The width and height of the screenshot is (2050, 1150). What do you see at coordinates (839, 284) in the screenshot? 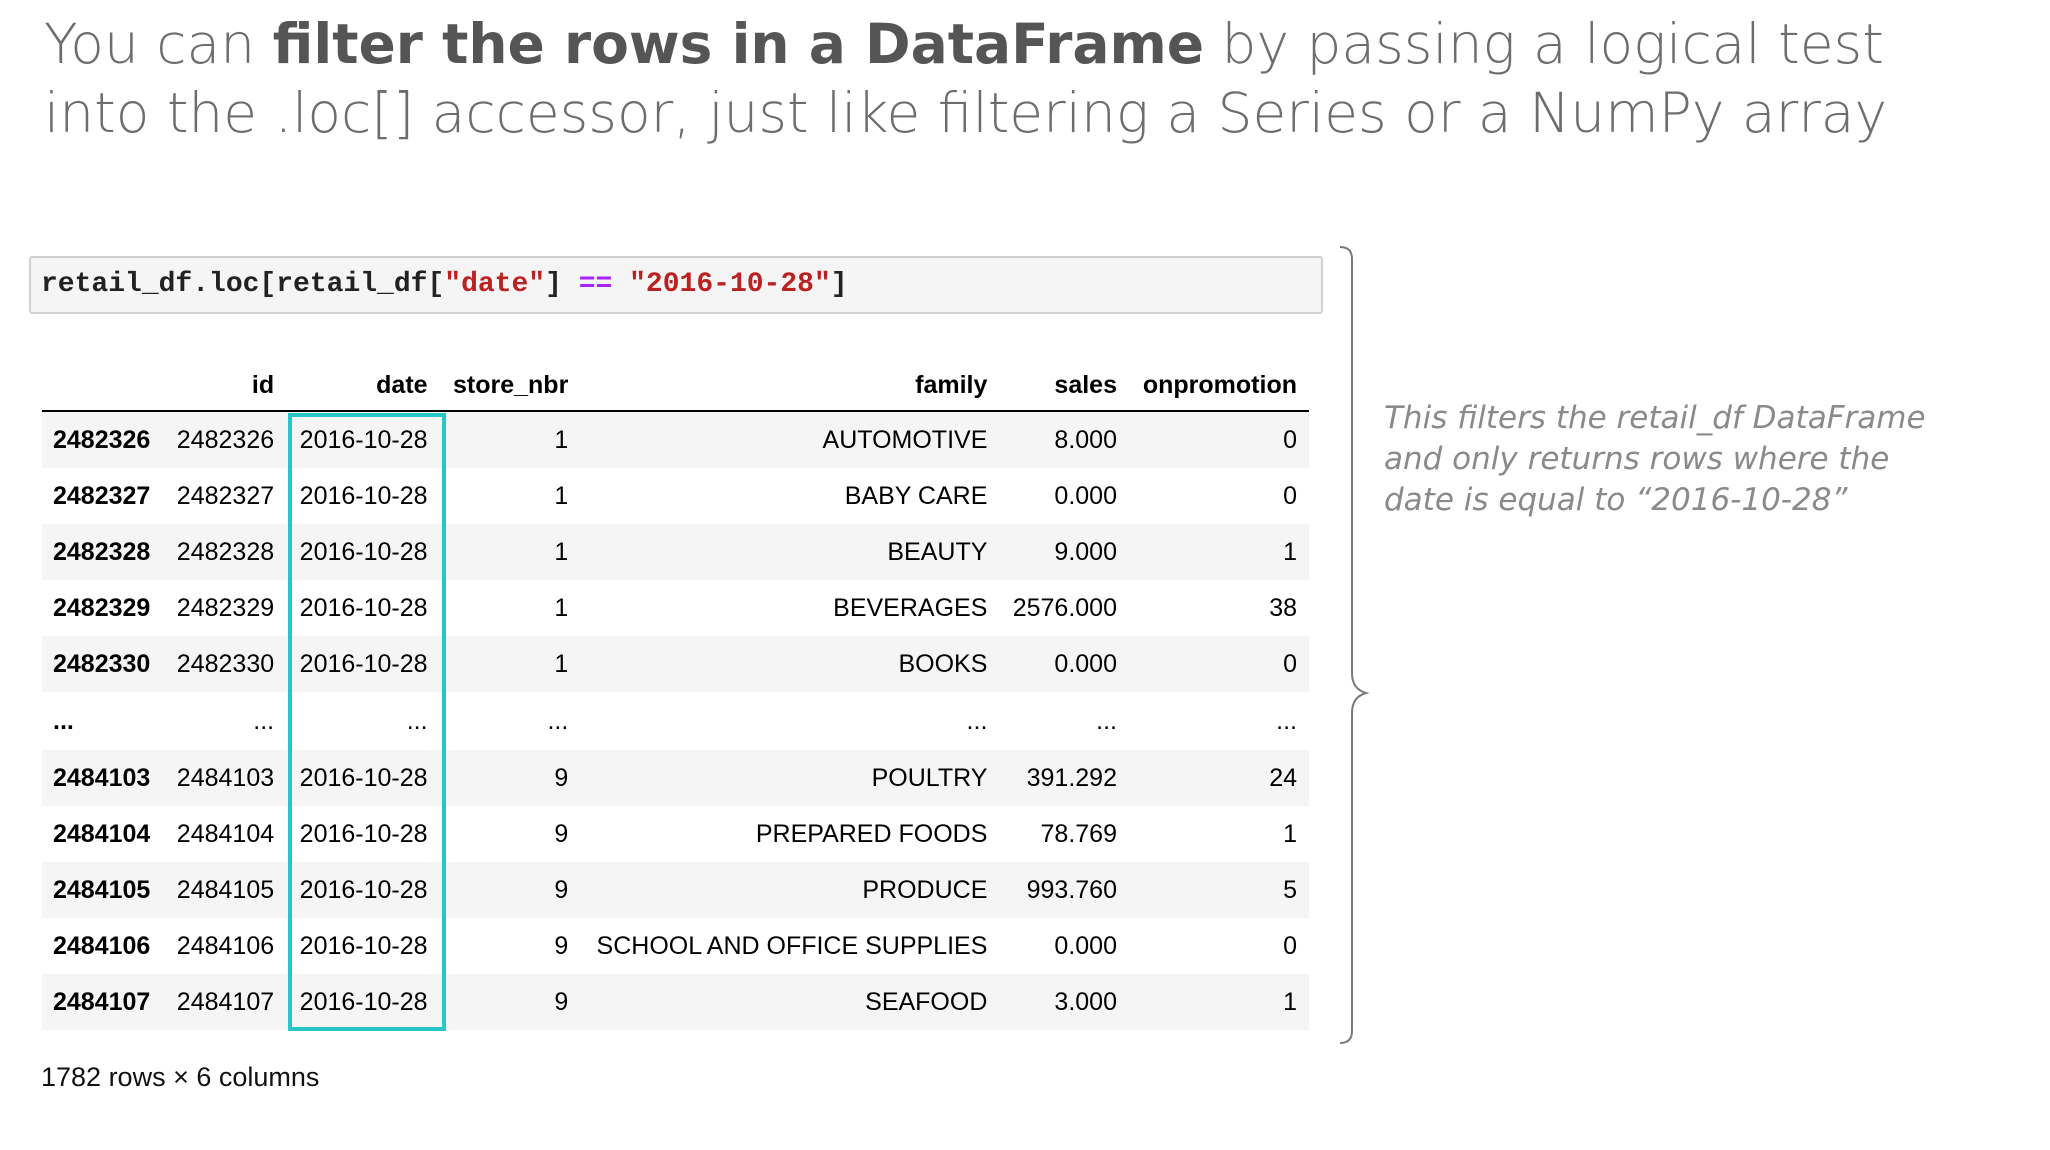
I see `code-text-4: ]` at bounding box center [839, 284].